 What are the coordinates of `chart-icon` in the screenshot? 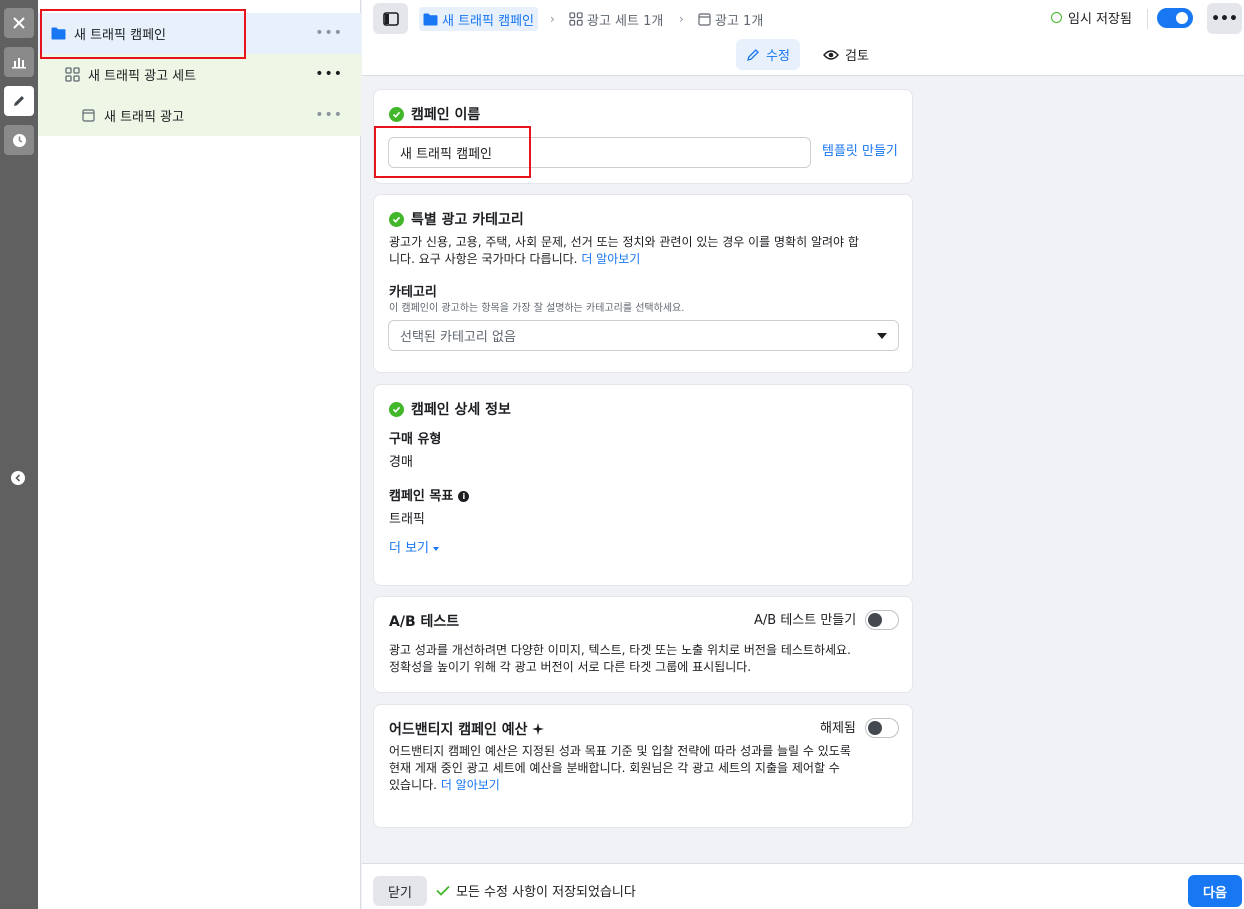 It's located at (19, 62).